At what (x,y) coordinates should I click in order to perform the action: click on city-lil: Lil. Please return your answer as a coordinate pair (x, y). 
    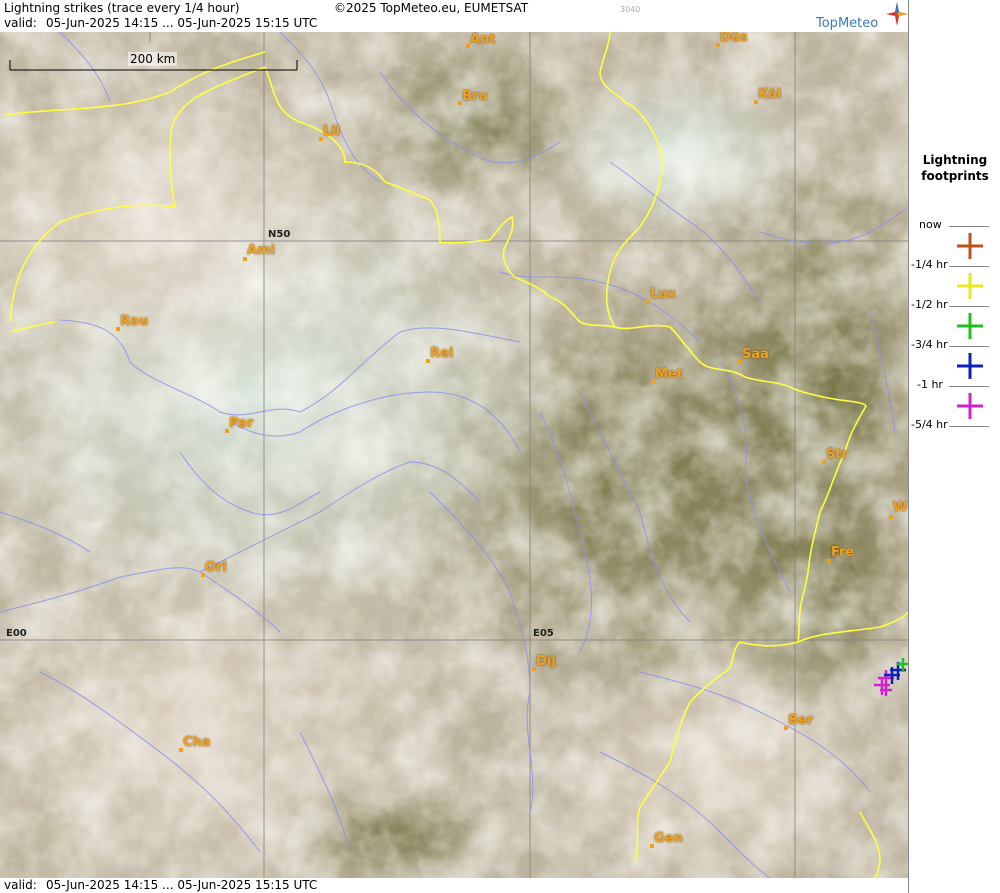
    Looking at the image, I should click on (332, 131).